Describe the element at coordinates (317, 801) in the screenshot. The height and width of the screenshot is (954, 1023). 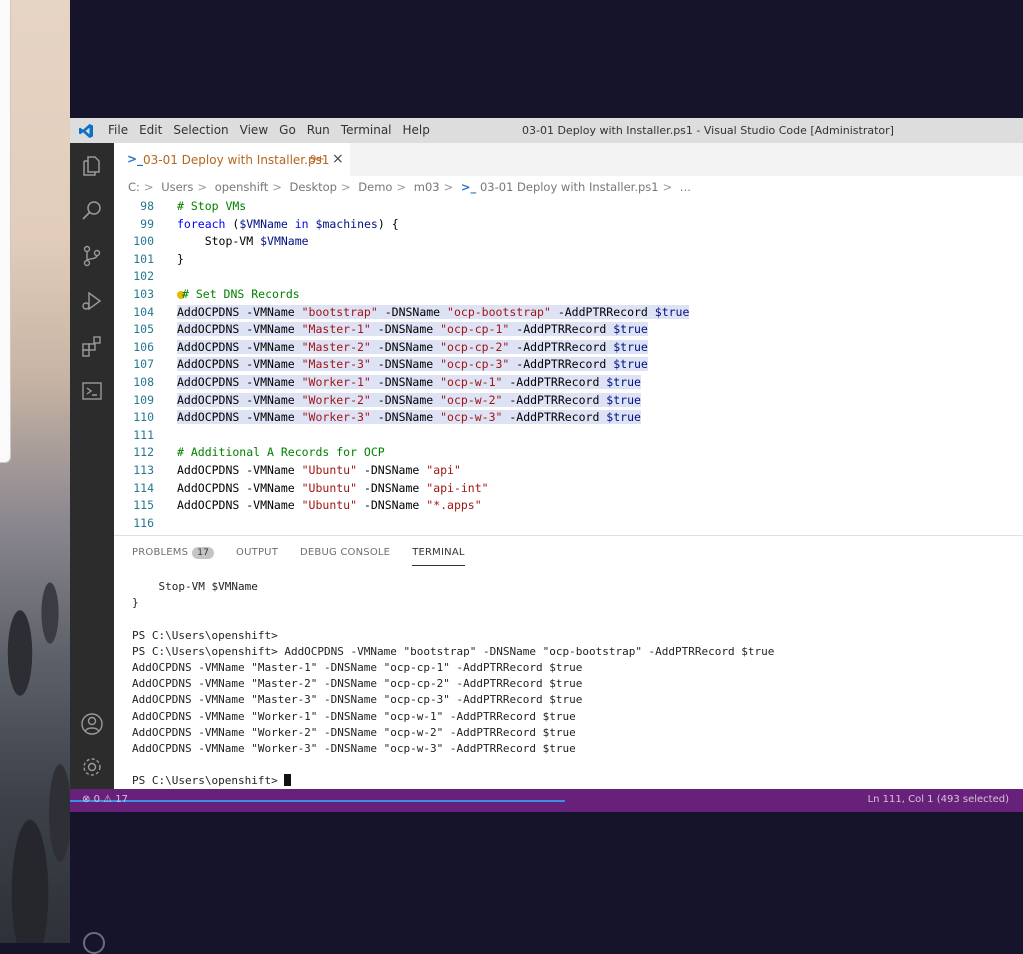
I see `progress-bar` at that location.